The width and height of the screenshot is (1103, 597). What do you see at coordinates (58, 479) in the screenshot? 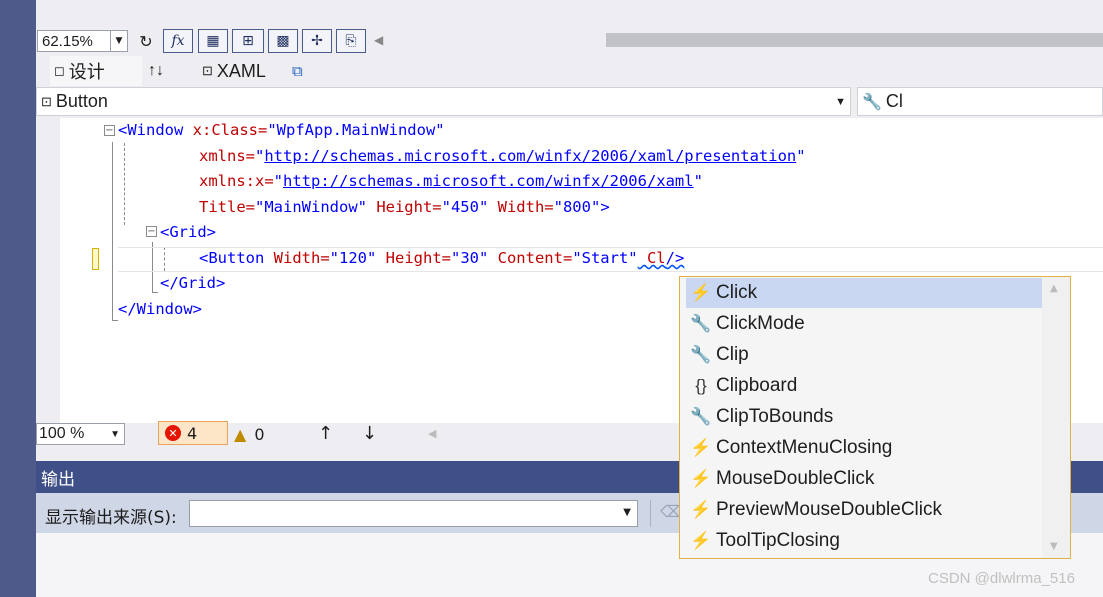
I see `output-title: 输出` at bounding box center [58, 479].